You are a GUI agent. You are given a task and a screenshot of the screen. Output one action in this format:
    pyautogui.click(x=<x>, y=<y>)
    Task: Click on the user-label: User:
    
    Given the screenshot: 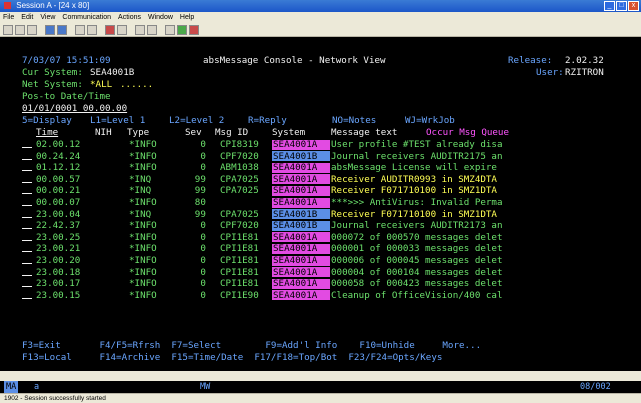 What is the action you would take?
    pyautogui.click(x=550, y=72)
    